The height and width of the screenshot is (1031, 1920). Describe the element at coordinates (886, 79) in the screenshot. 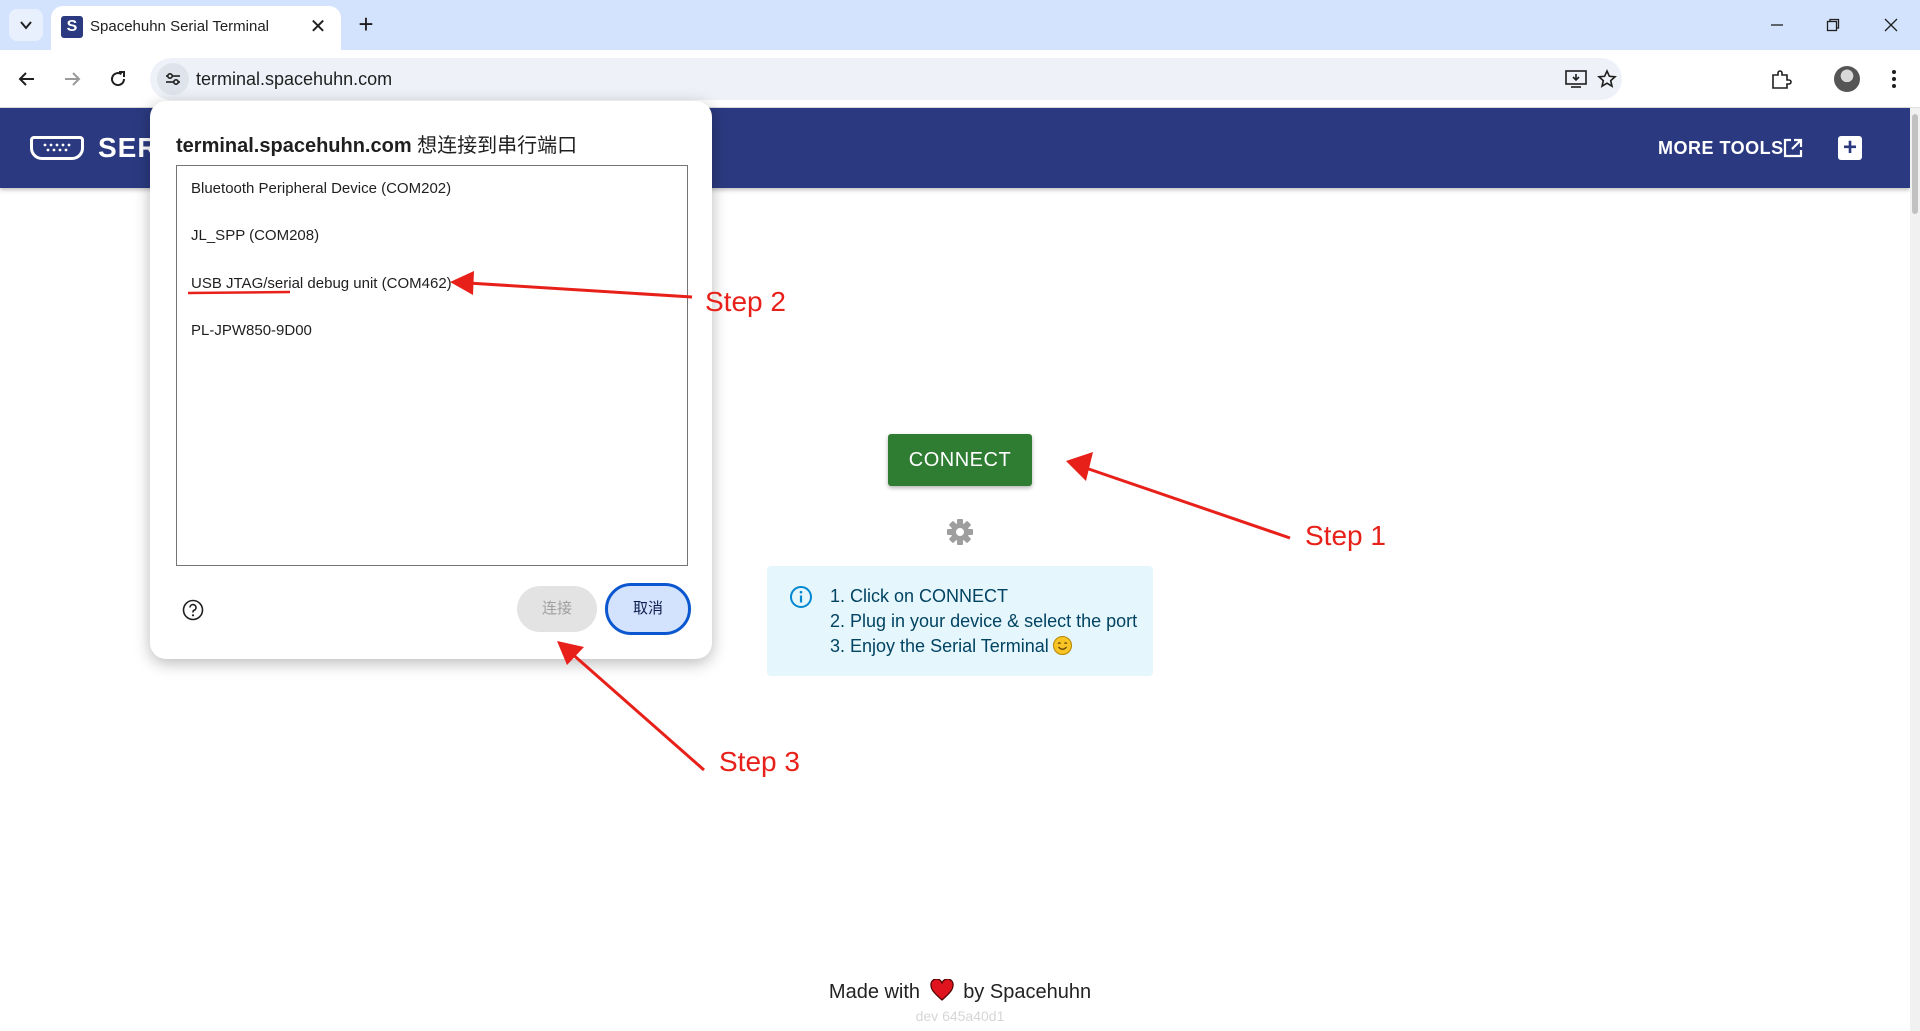

I see `address-bar: terminal.spacehuhn.com` at that location.